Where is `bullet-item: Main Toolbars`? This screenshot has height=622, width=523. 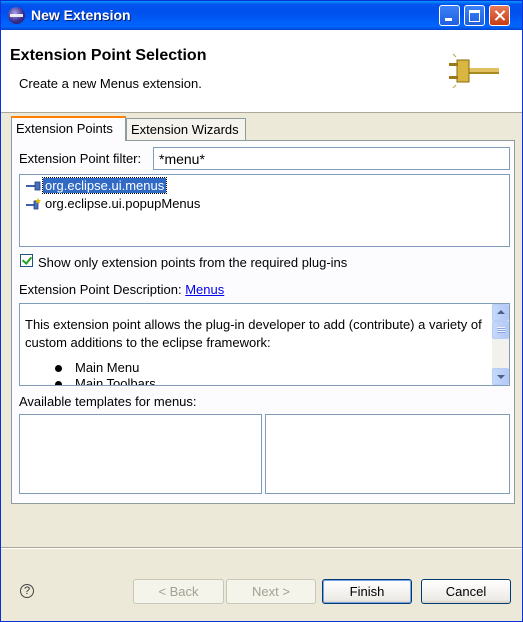
bullet-item: Main Toolbars is located at coordinates (105, 380).